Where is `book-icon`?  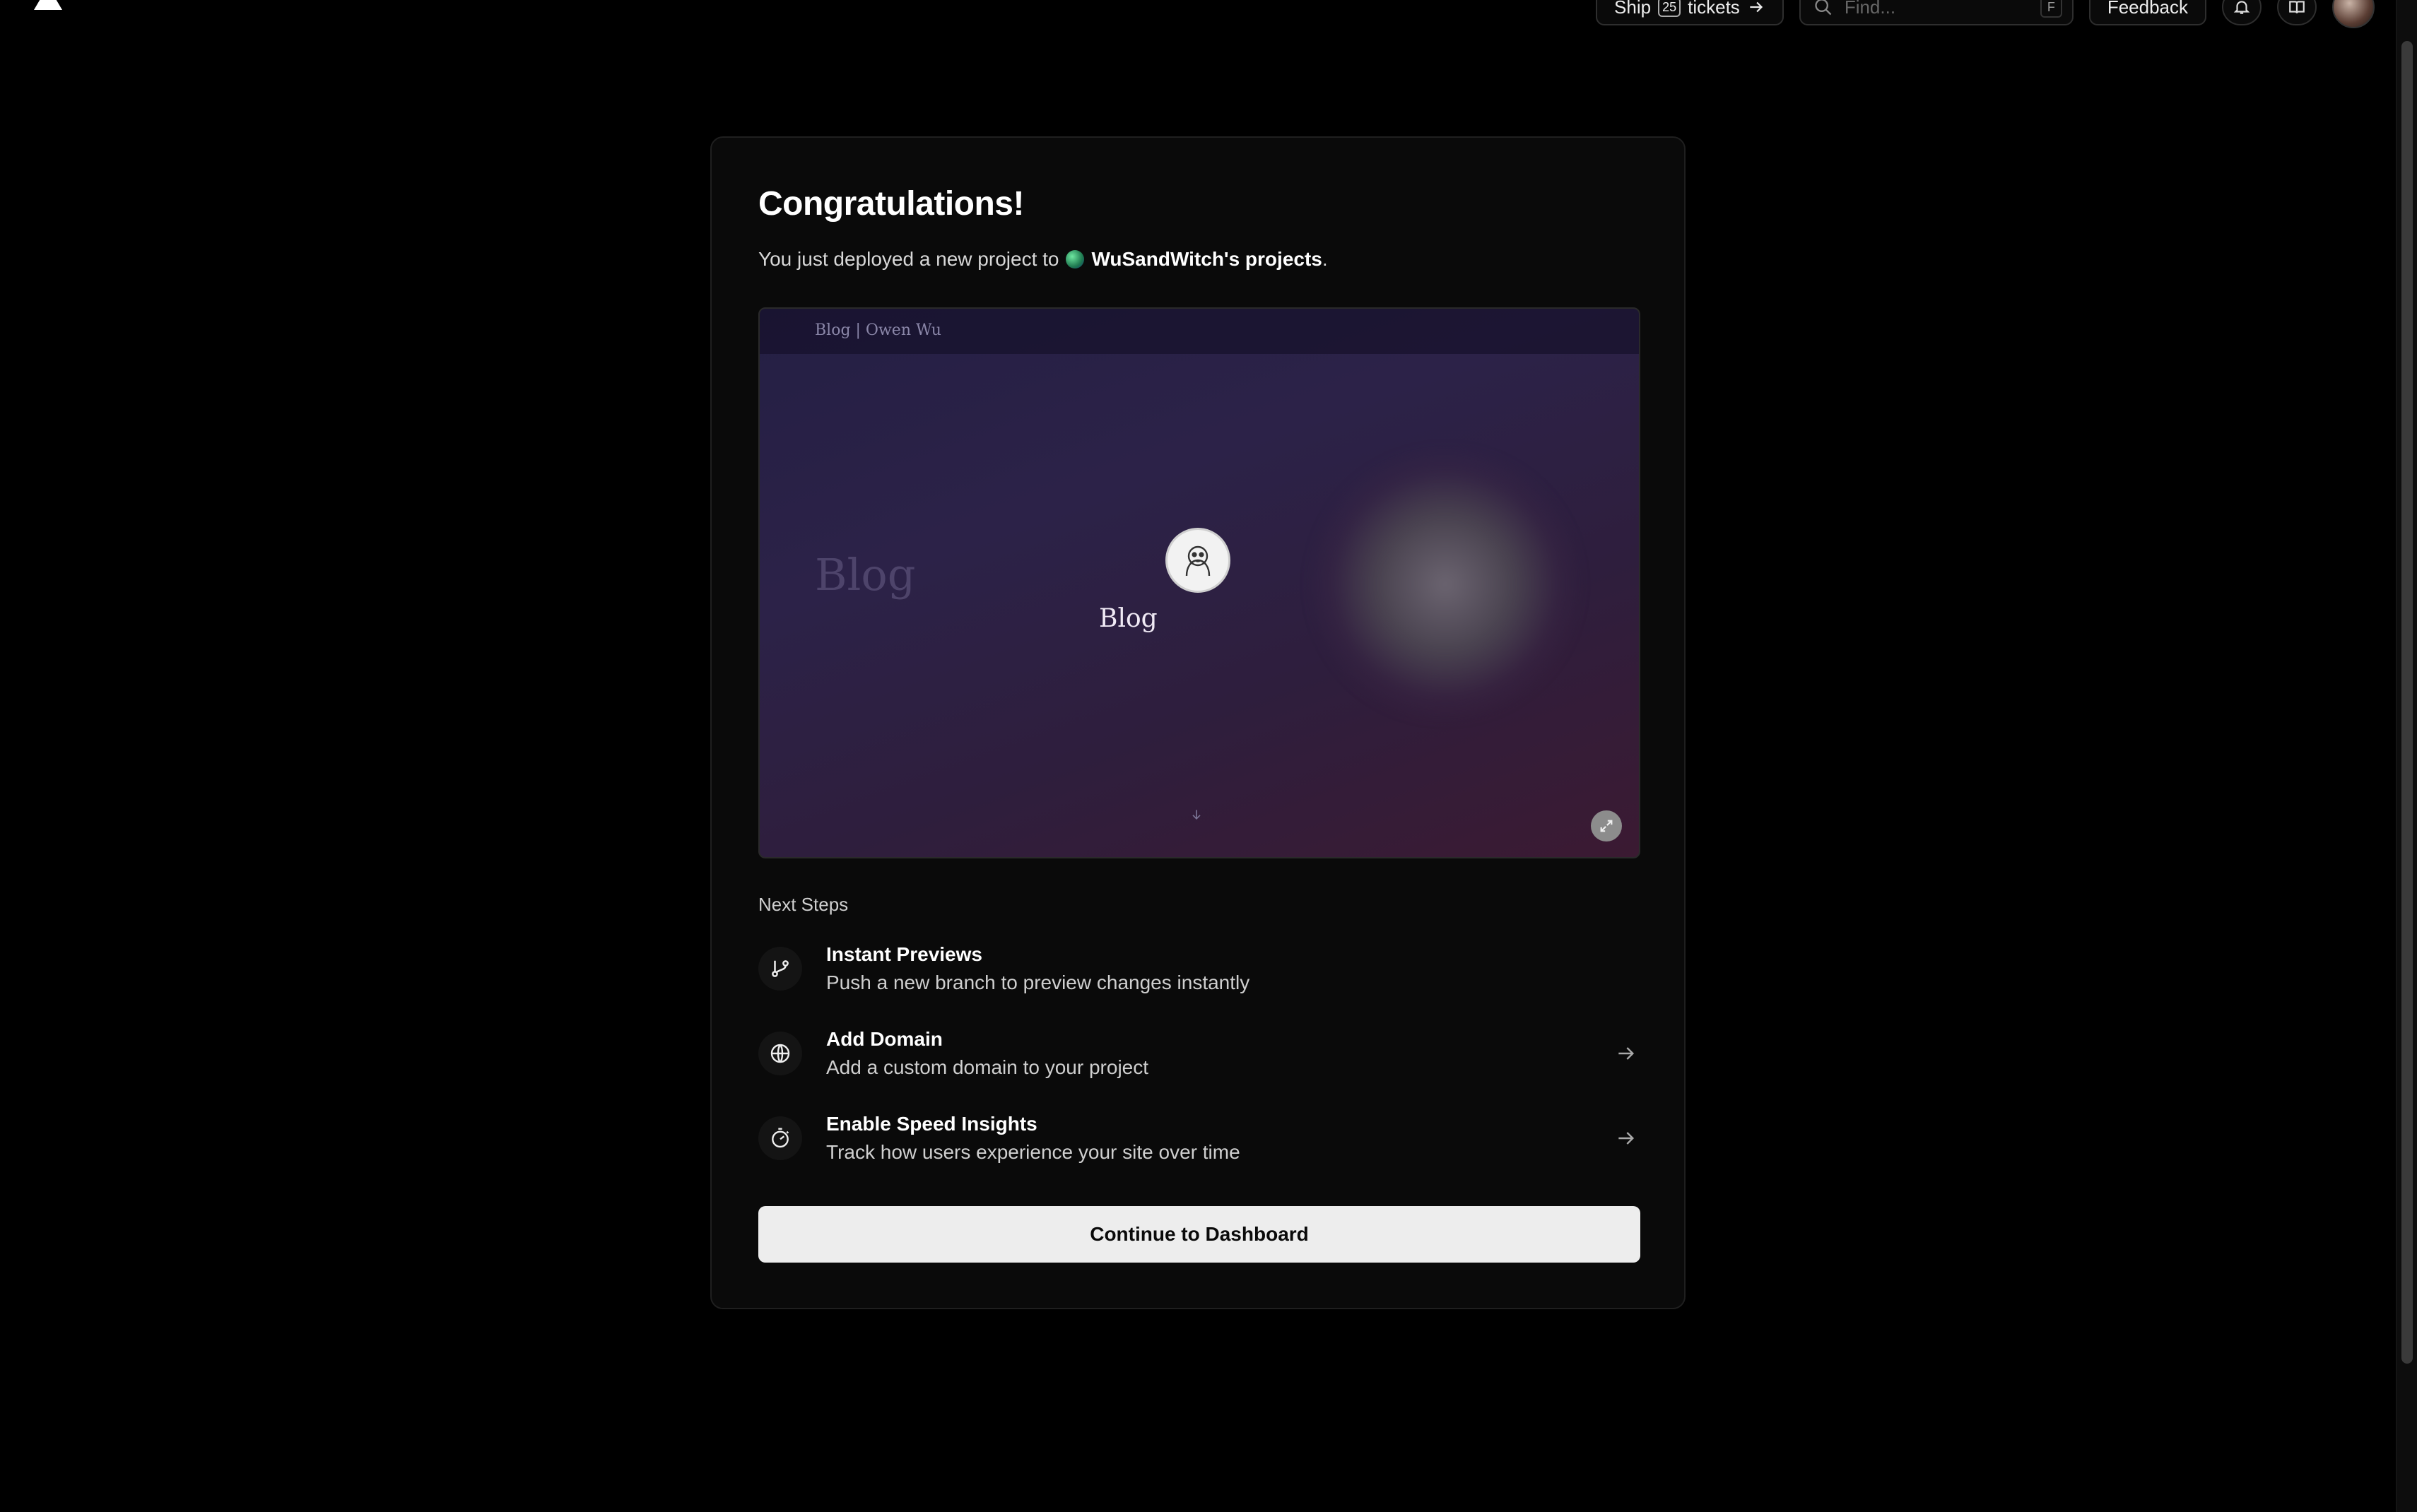 book-icon is located at coordinates (2297, 7).